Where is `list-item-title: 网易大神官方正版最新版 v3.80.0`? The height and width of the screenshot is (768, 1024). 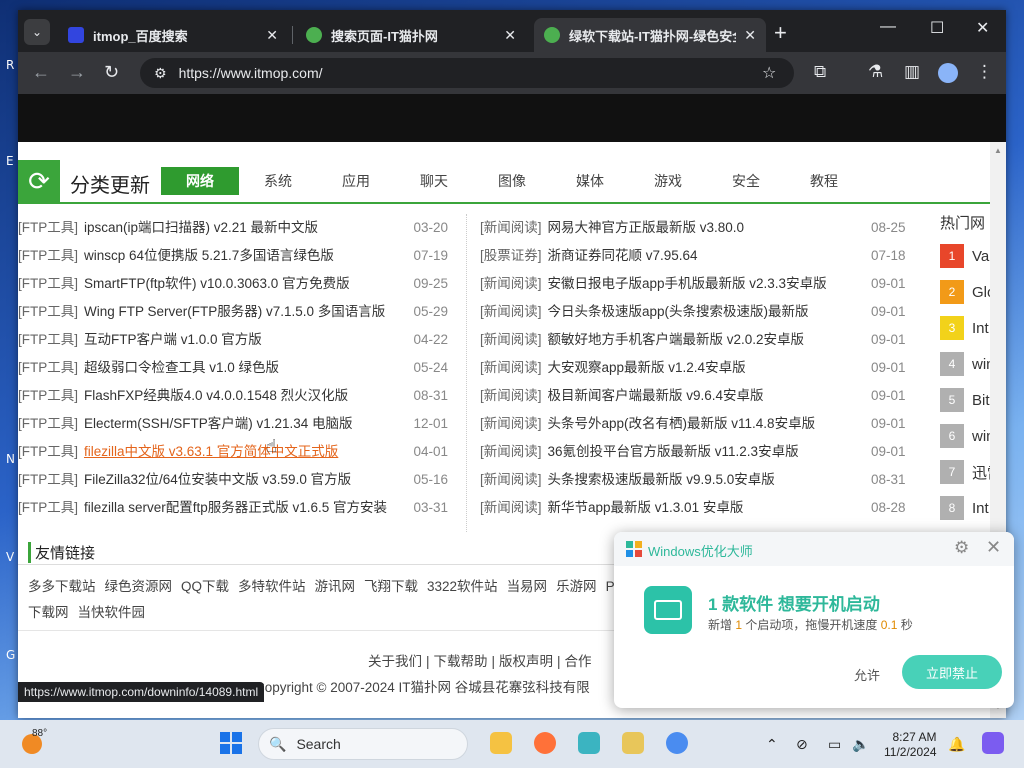
list-item-title: 网易大神官方正版最新版 v3.80.0 is located at coordinates (707, 228).